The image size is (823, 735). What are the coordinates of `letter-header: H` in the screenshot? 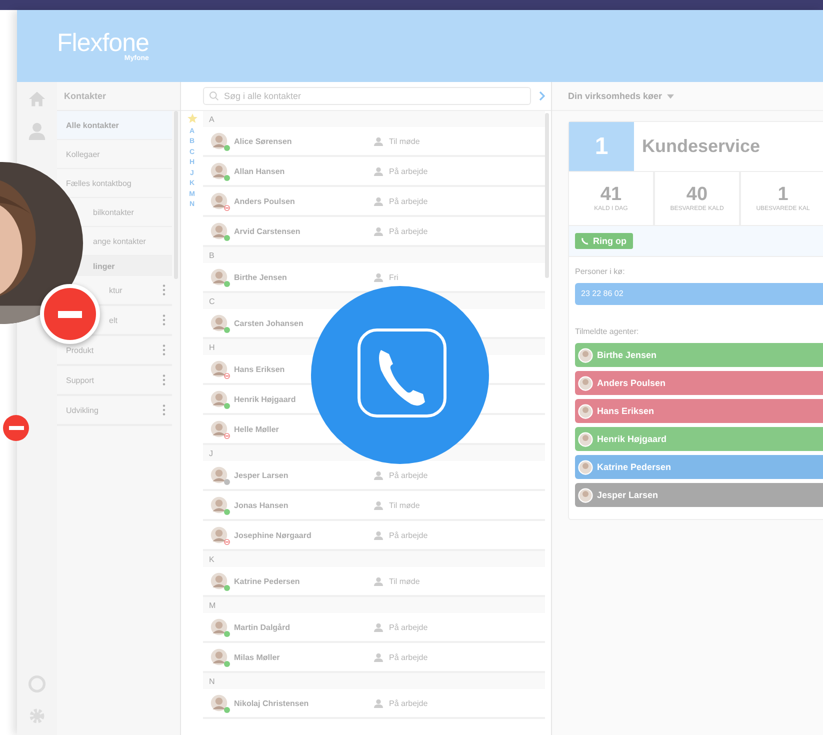 It's located at (212, 347).